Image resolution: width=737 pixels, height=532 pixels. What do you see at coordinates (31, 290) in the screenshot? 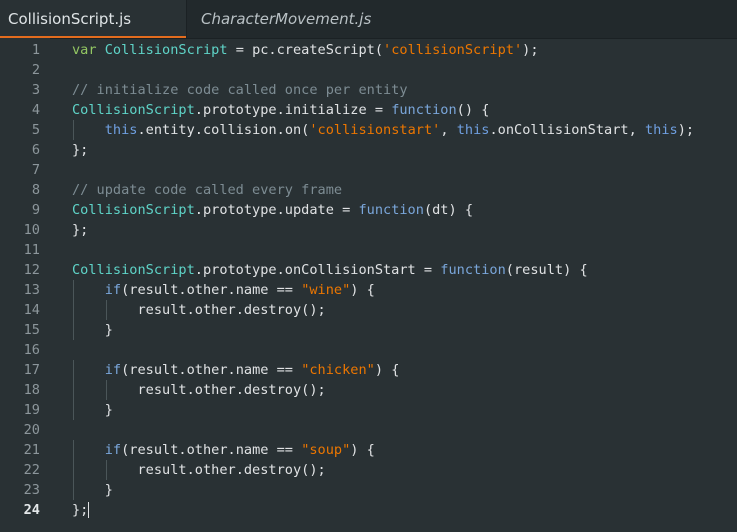
I see `line-number: 13` at bounding box center [31, 290].